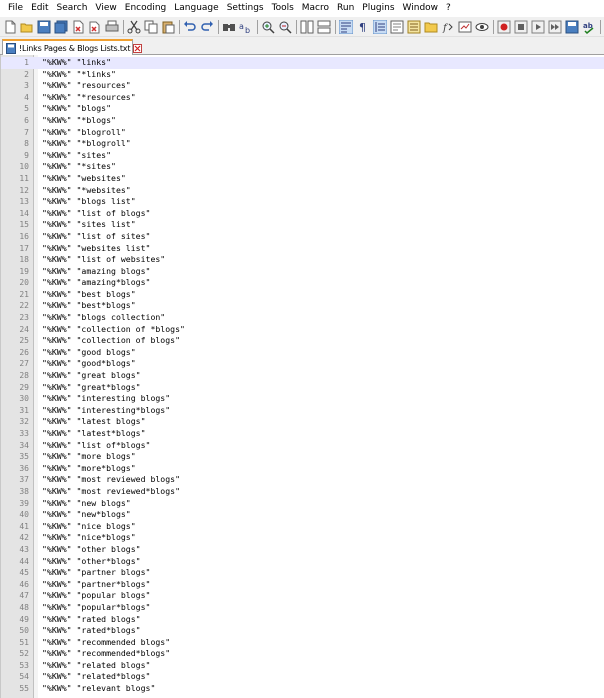 This screenshot has width=604, height=698. I want to click on menu-macro: Macro, so click(315, 8).